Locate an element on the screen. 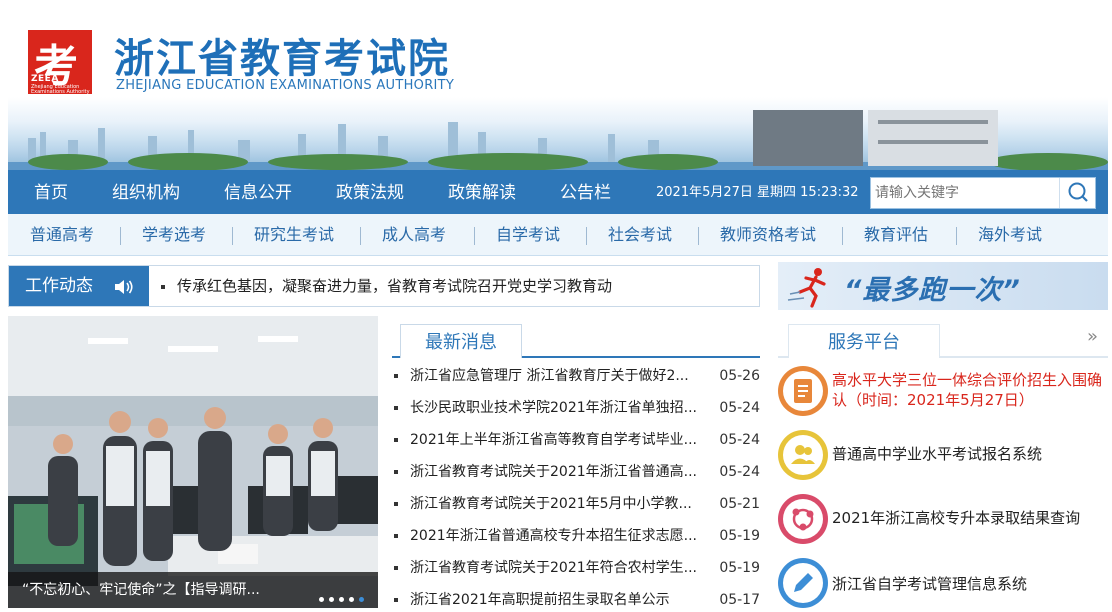 Image resolution: width=1112 pixels, height=612 pixels. work-news-bar: 工作动态 传承红色基因，凝聚奋进力量，省教育考试院召开党史学习教育动 is located at coordinates (384, 286).